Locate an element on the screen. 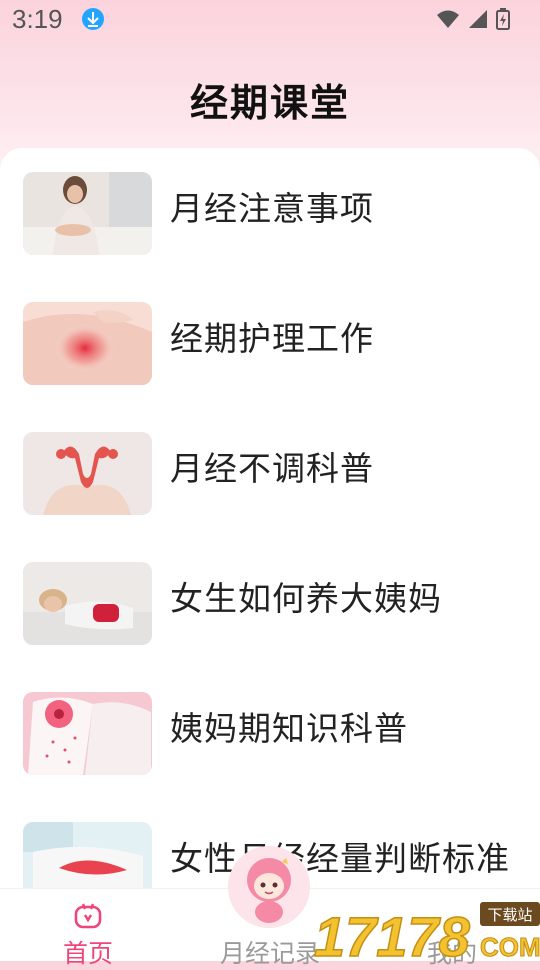  list-item: 月经不调科普 is located at coordinates (270, 482).